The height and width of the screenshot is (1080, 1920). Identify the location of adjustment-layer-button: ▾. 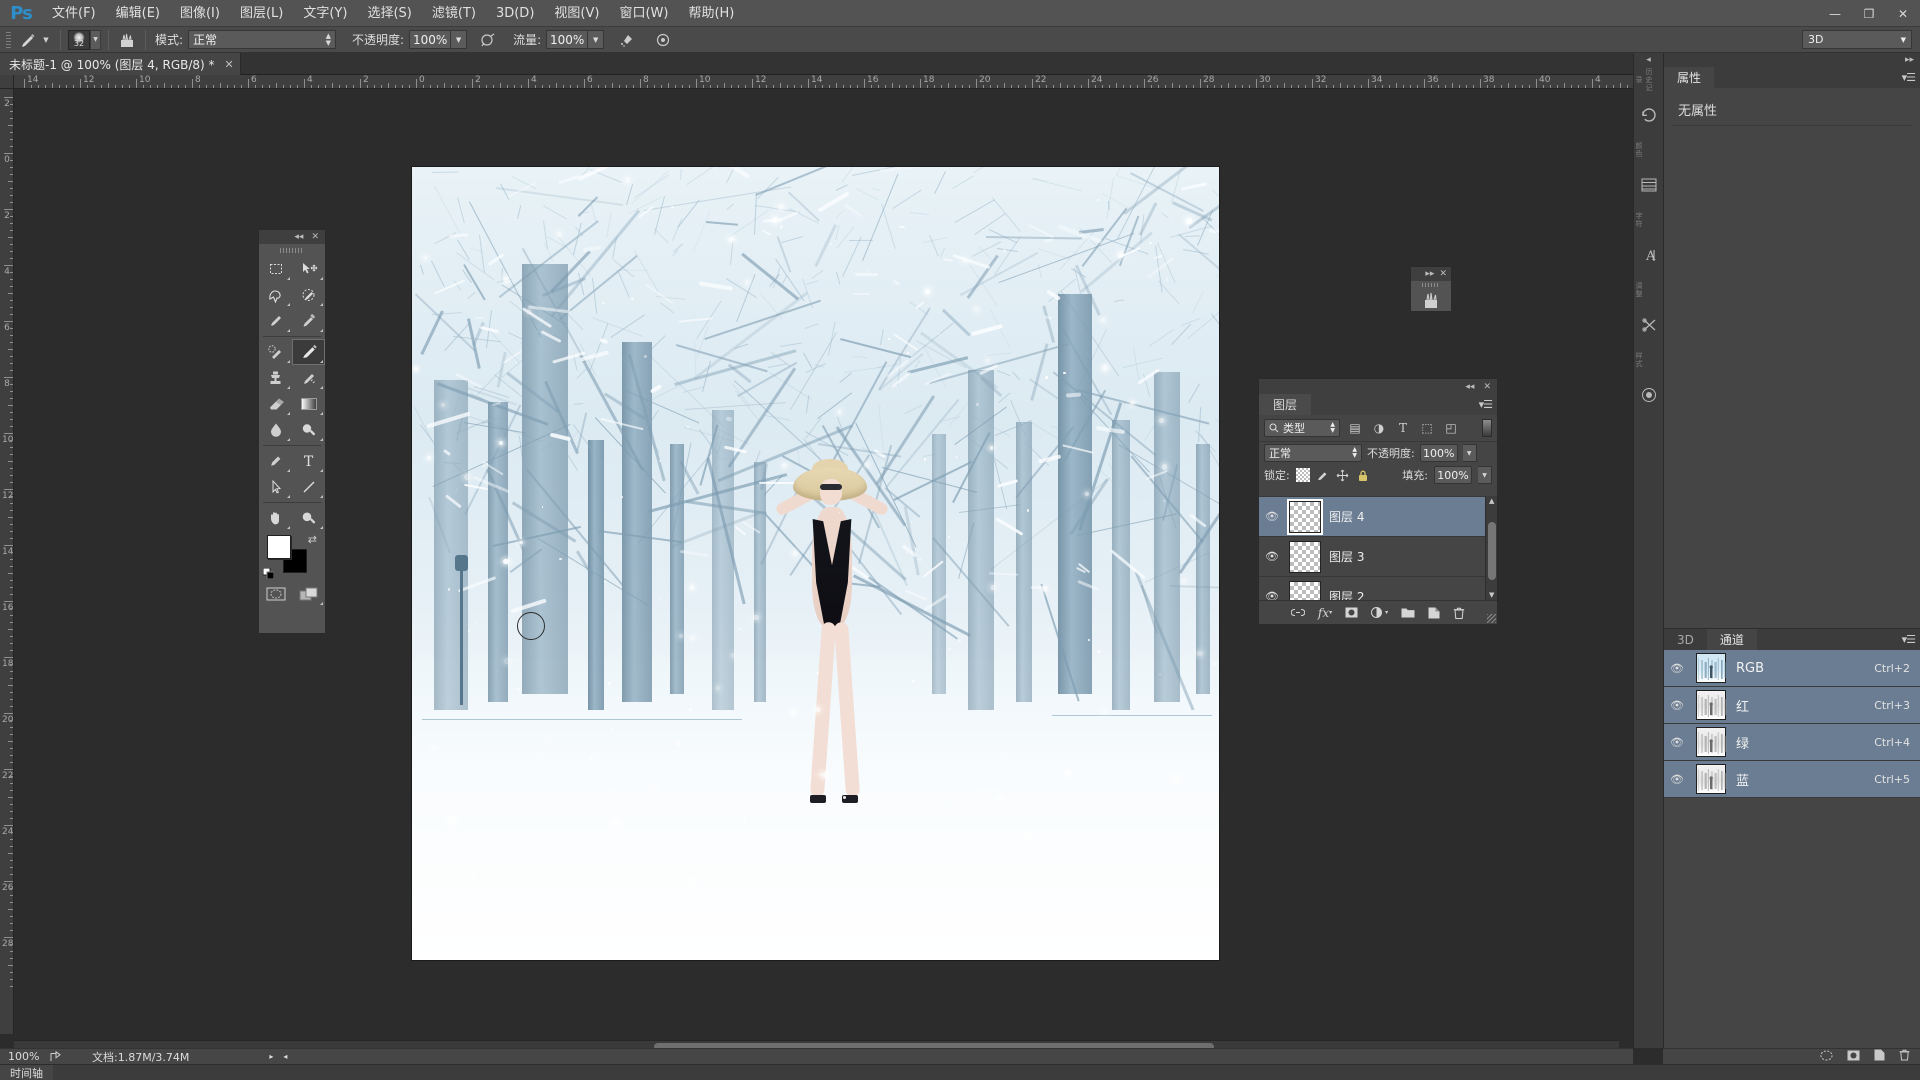
(1379, 612).